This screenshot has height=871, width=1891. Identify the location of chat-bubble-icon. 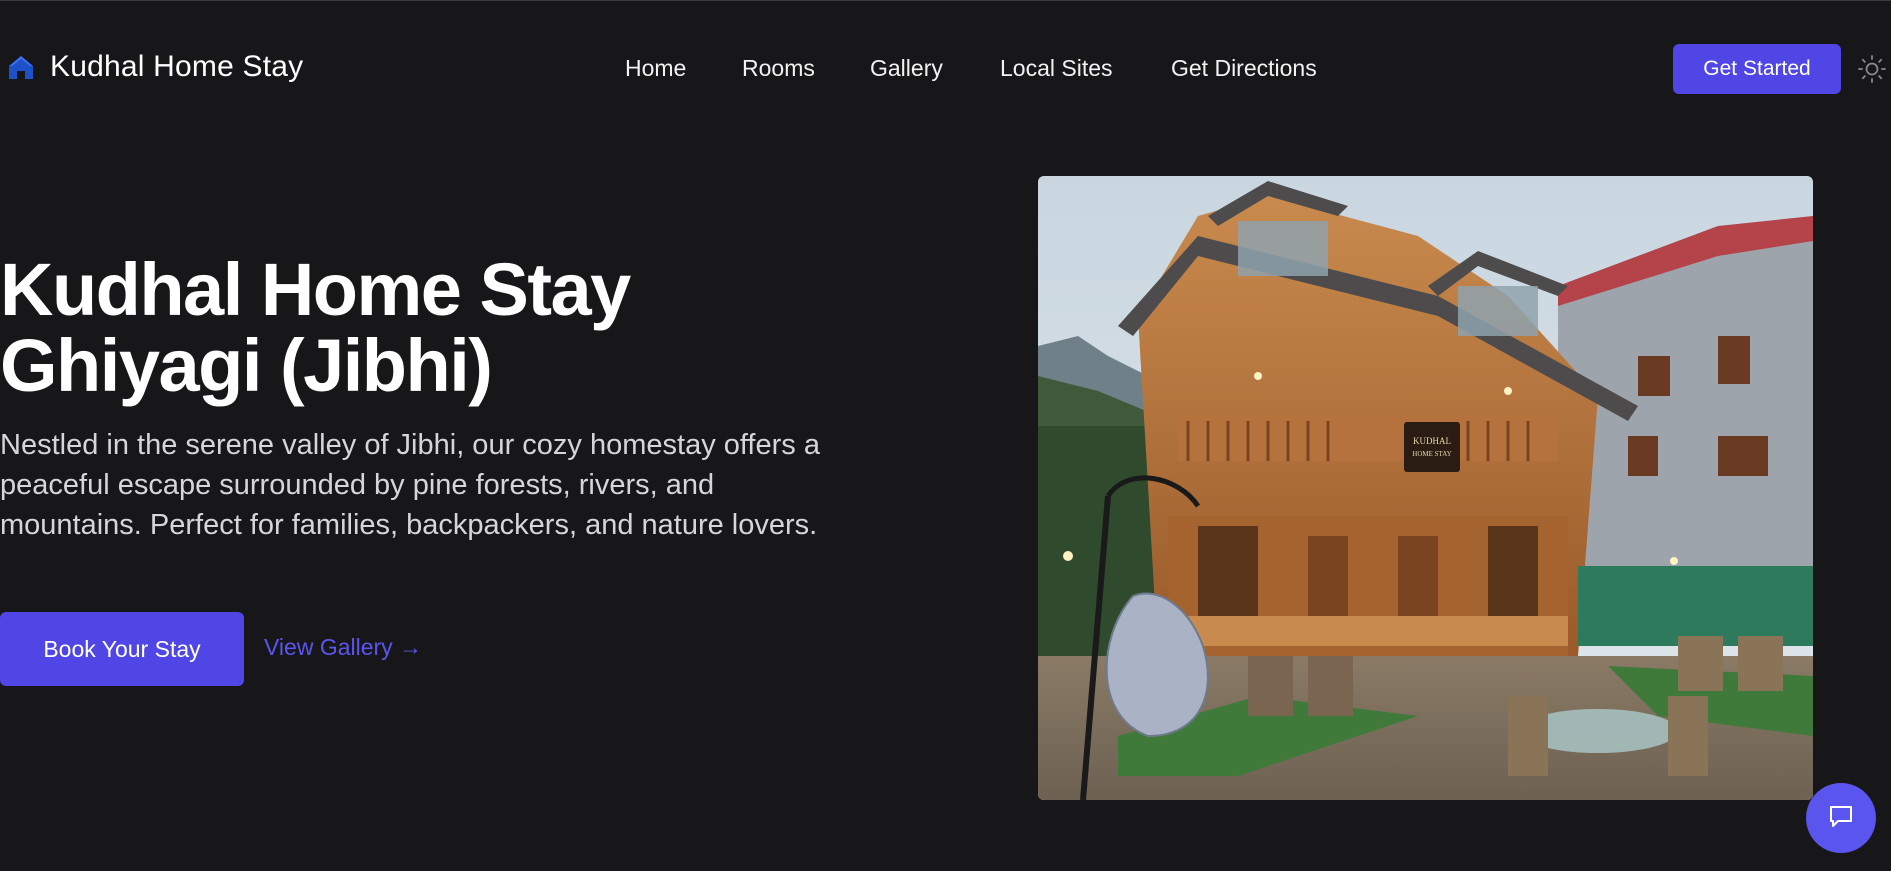
(1841, 818).